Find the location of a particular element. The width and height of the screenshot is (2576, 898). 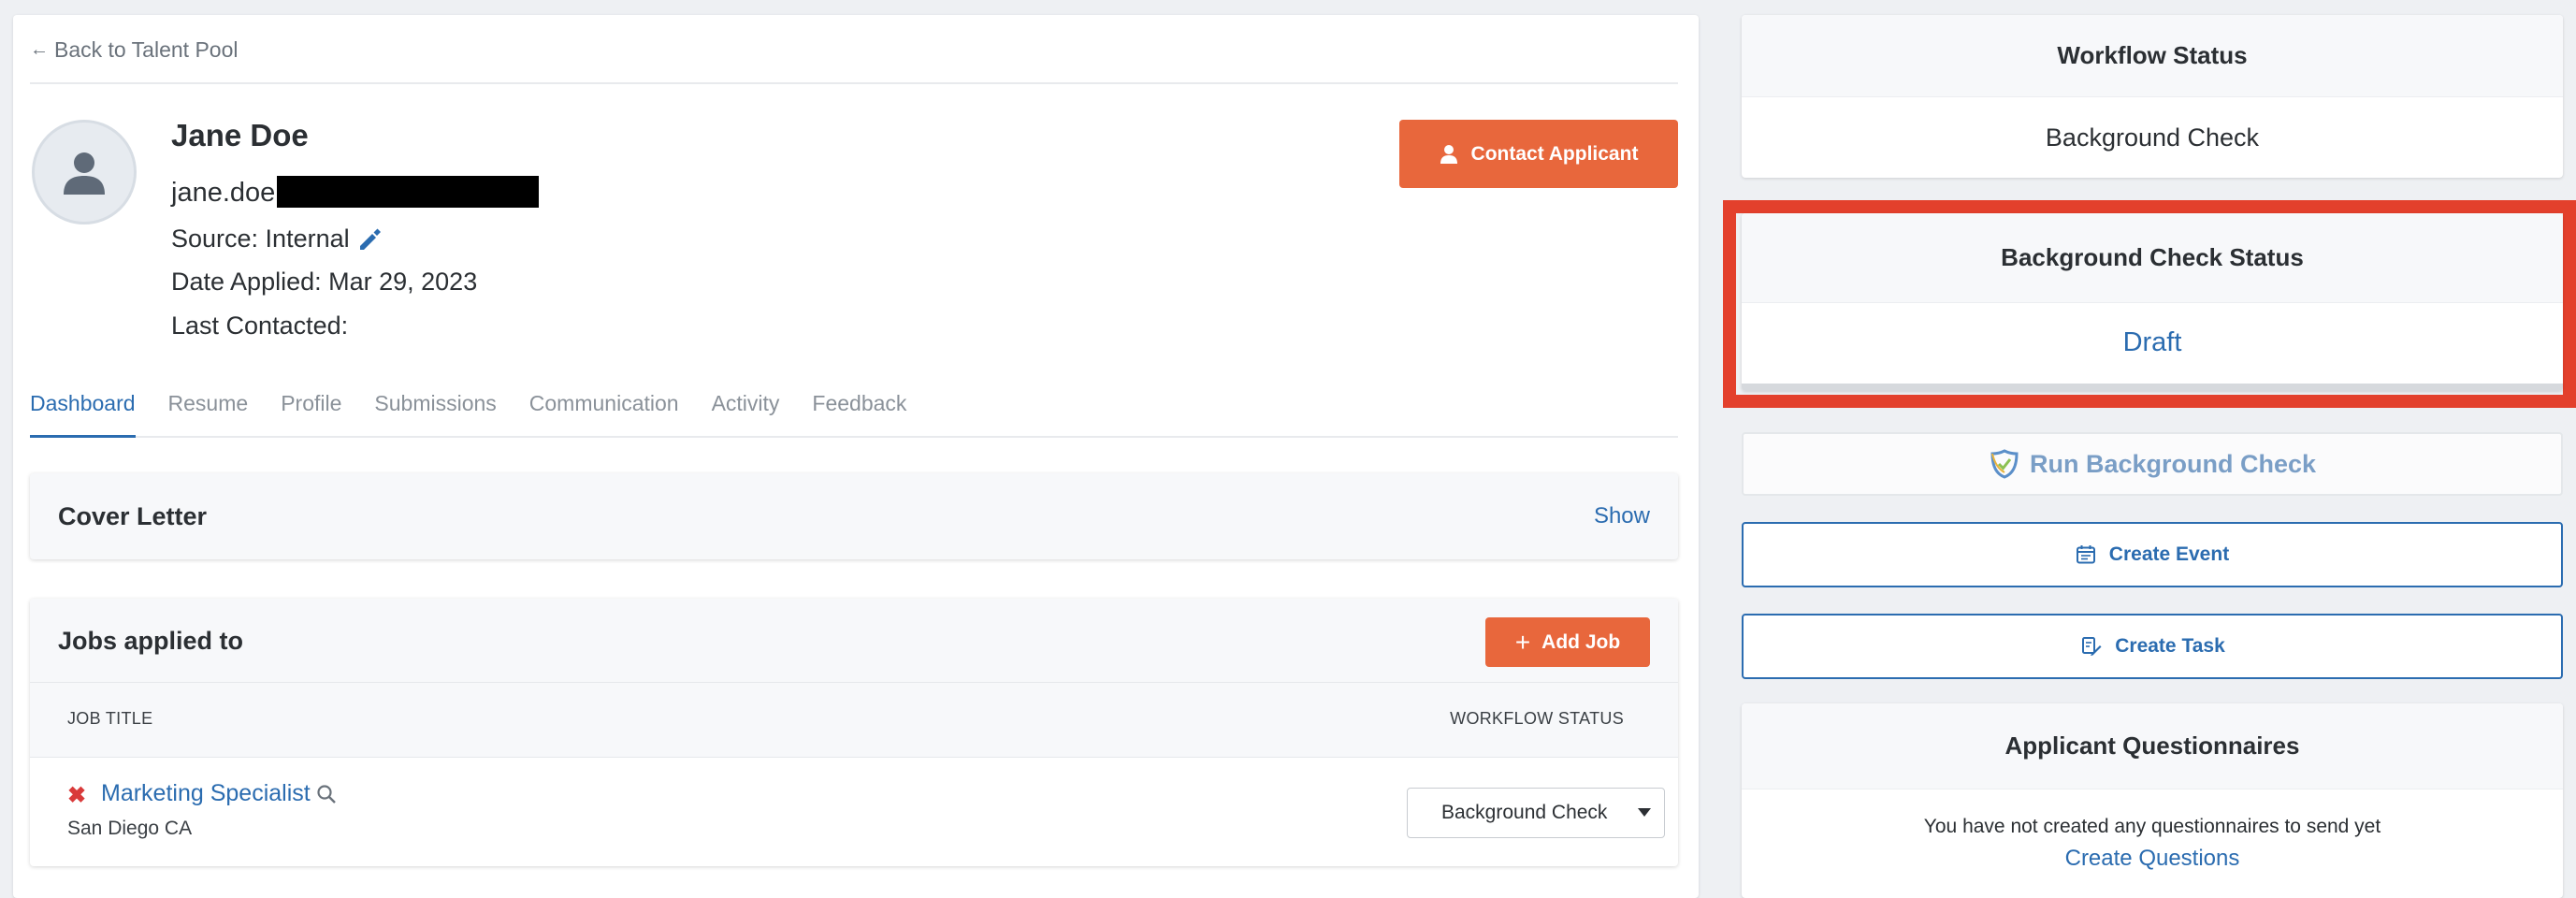

create-event-button: Create Event is located at coordinates (2153, 555).